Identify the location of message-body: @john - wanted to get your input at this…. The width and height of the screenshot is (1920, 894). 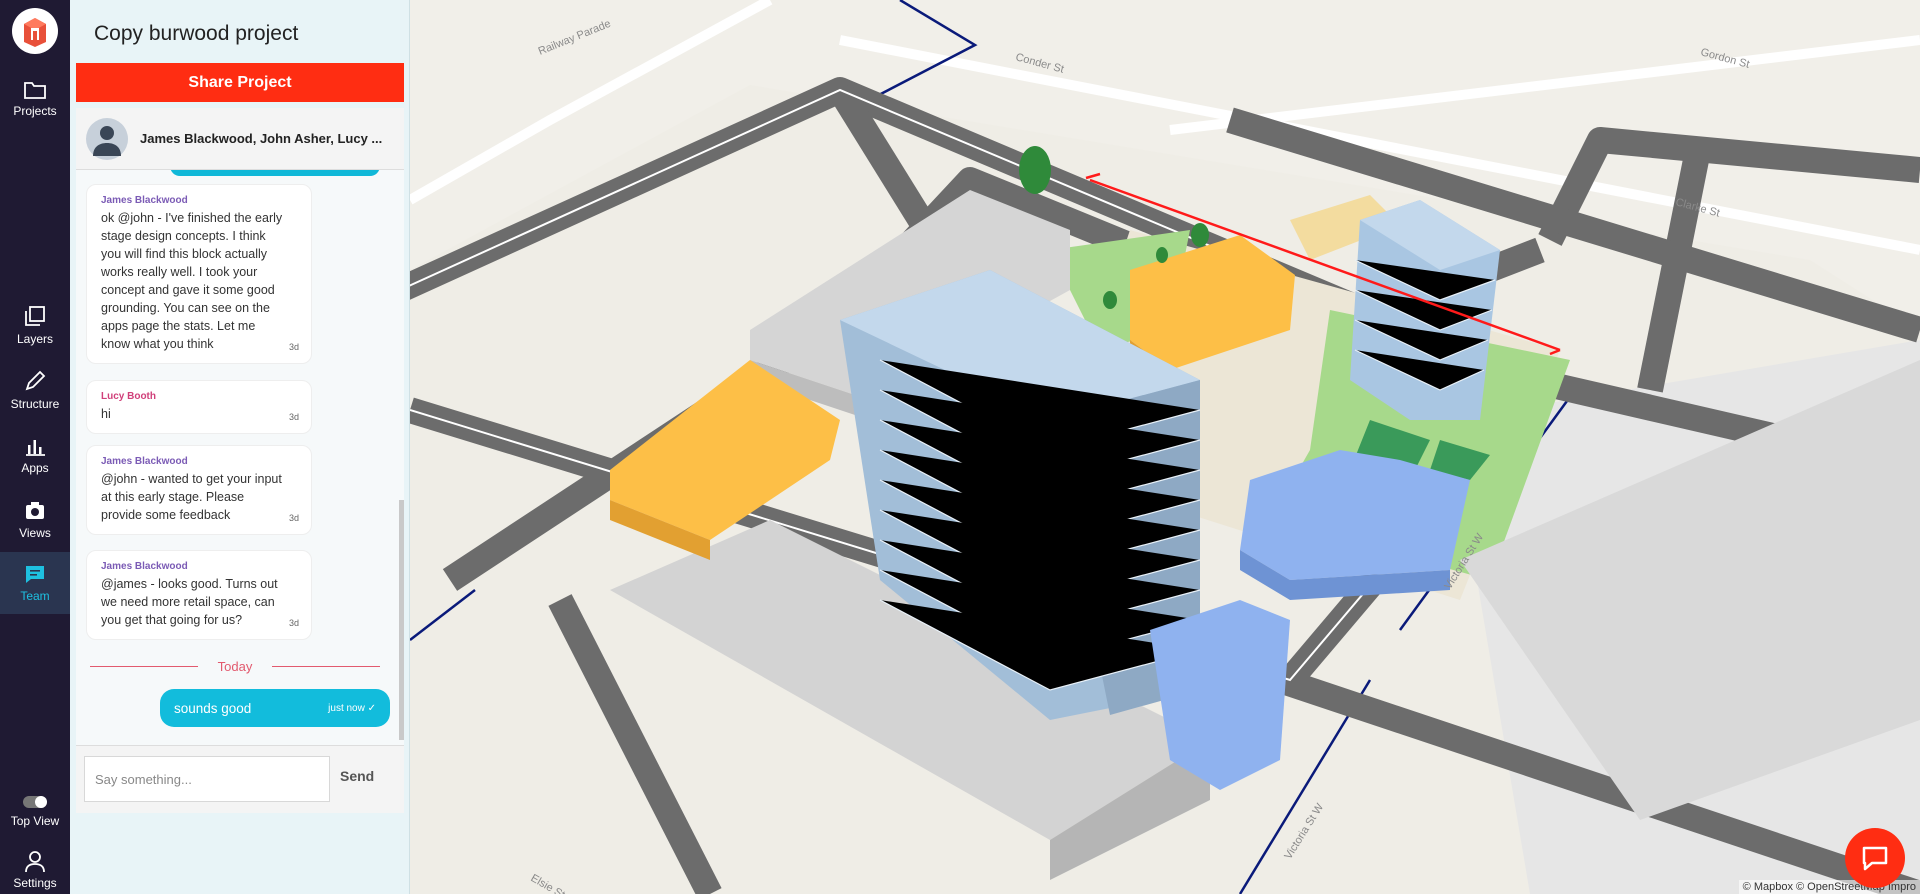
(191, 497).